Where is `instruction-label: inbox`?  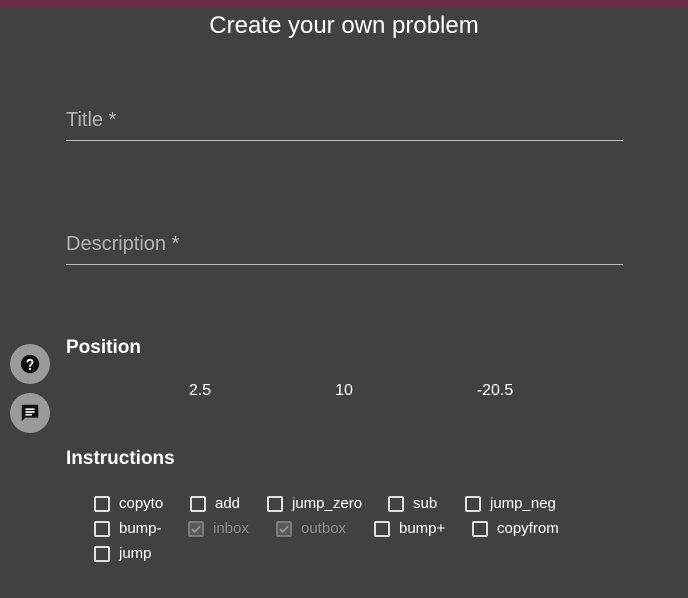
instruction-label: inbox is located at coordinates (231, 528).